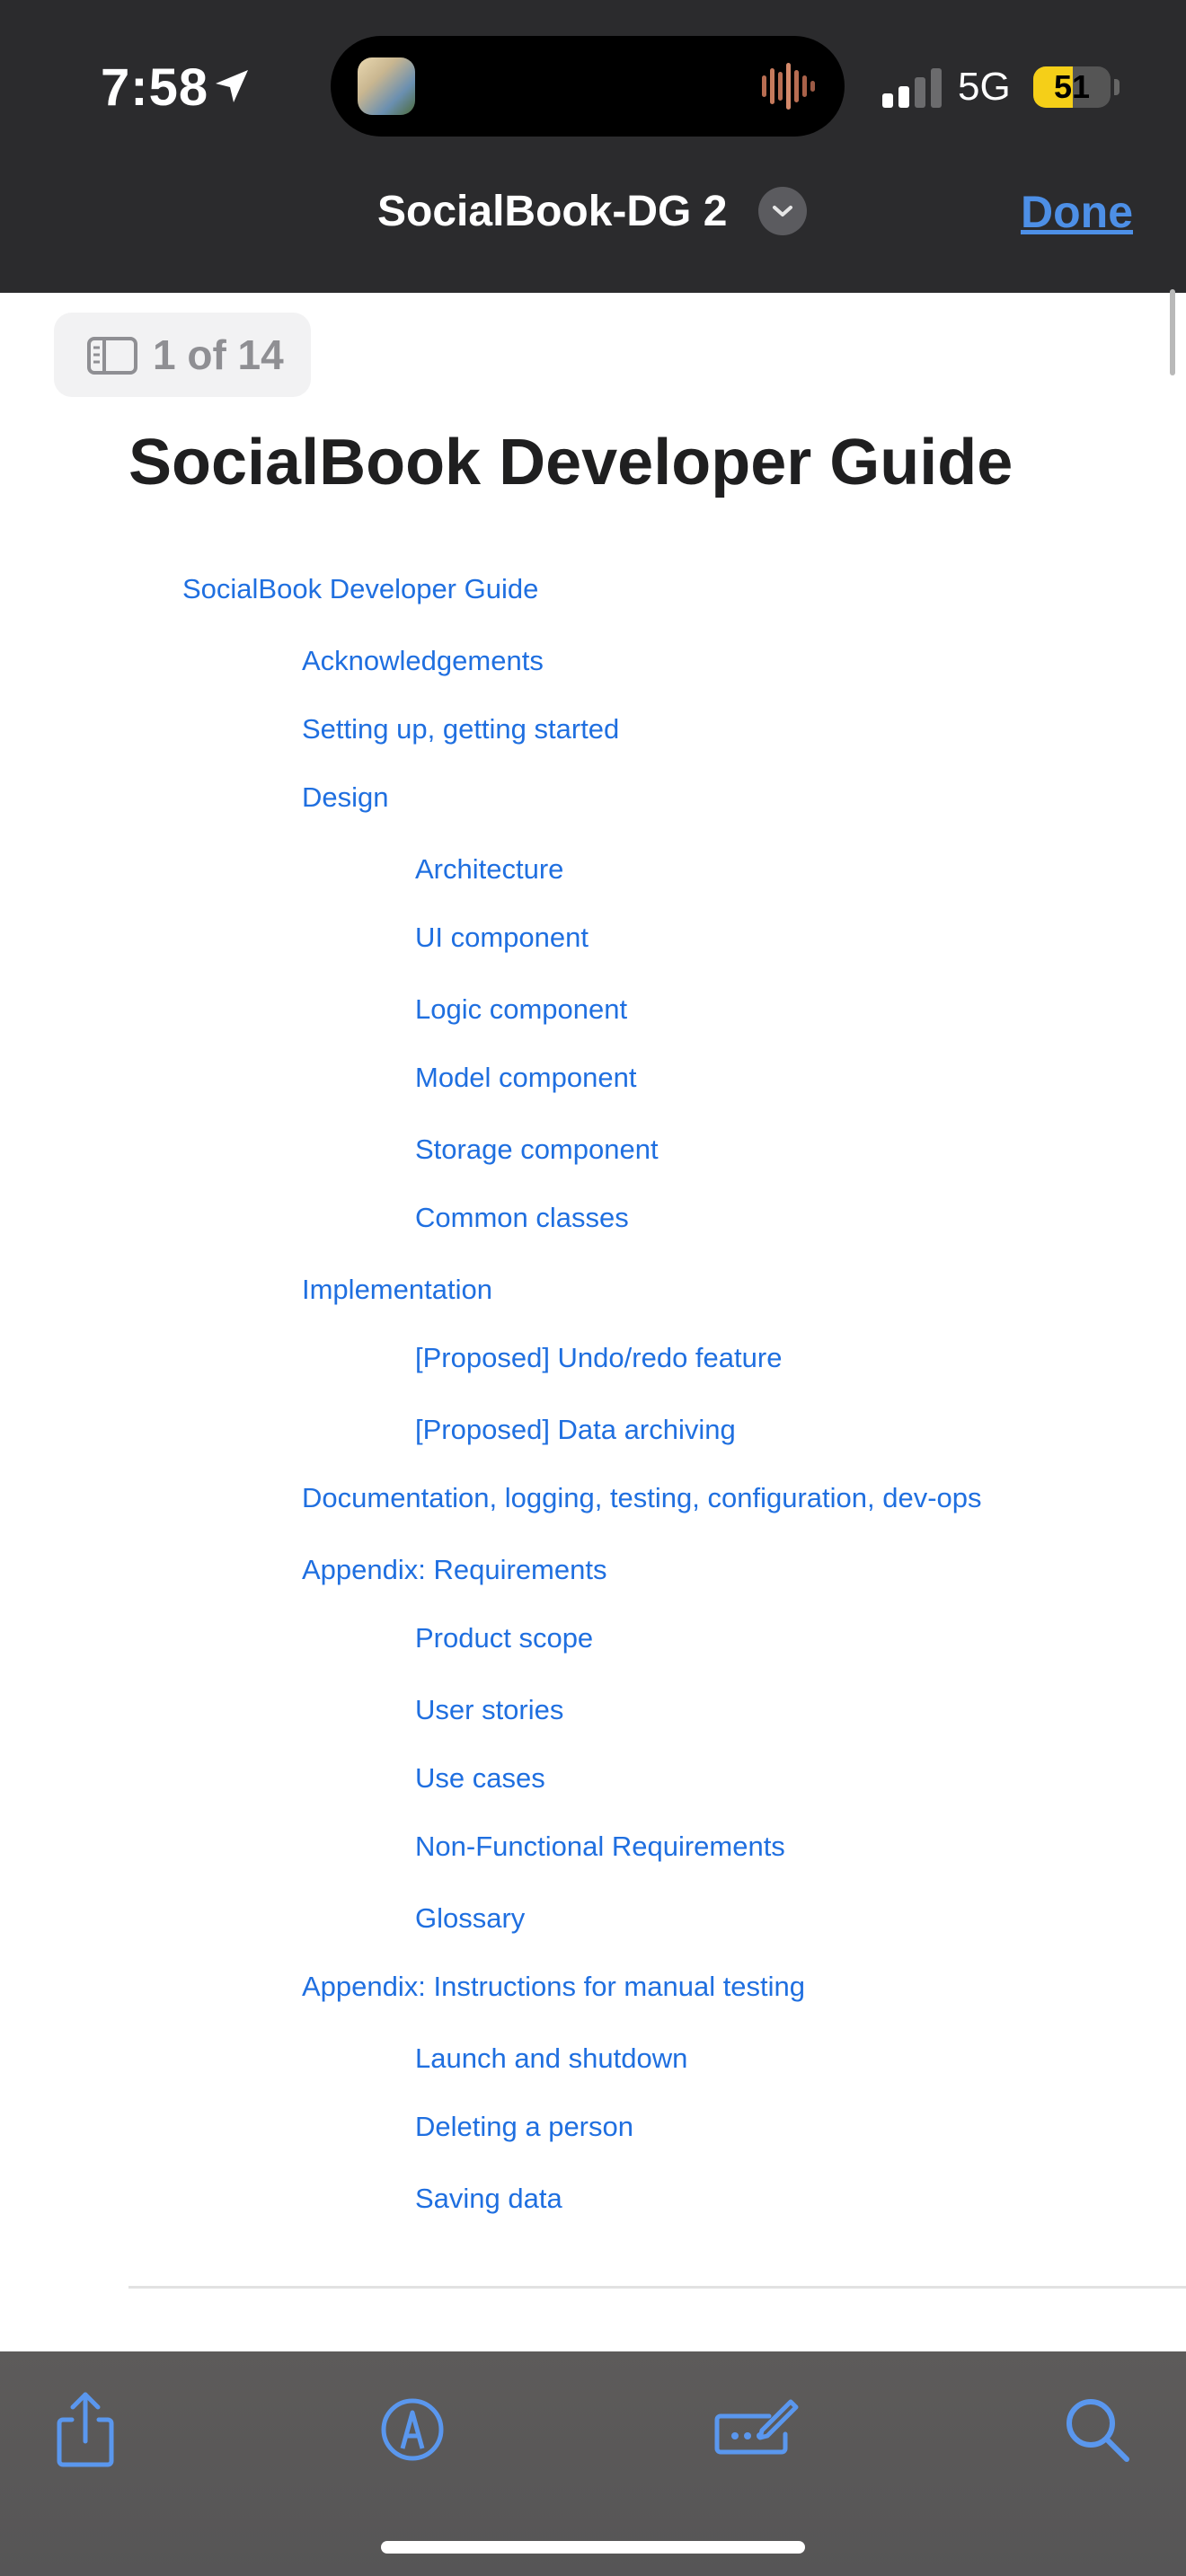 This screenshot has height=2576, width=1186. What do you see at coordinates (575, 1430) in the screenshot?
I see `toc-link: [Proposed] Data archiving` at bounding box center [575, 1430].